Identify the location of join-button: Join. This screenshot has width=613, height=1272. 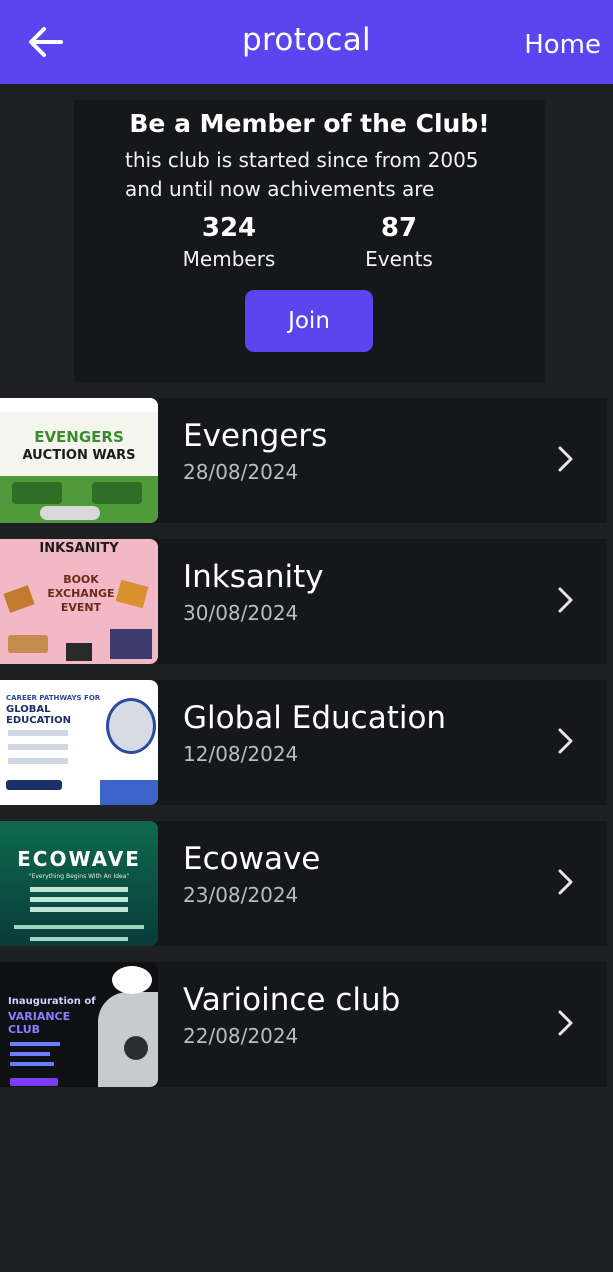
(309, 321).